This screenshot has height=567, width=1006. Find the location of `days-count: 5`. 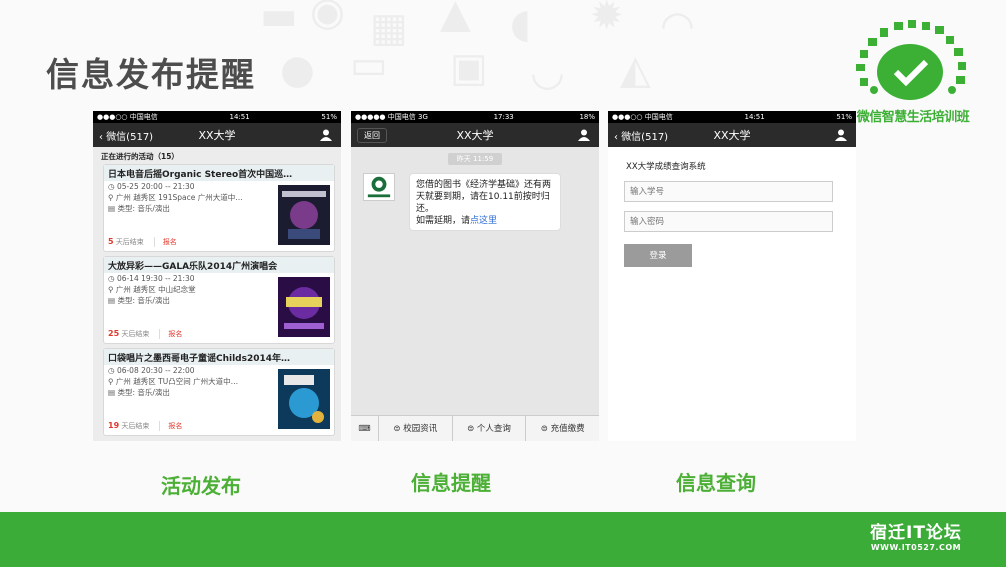

days-count: 5 is located at coordinates (111, 241).